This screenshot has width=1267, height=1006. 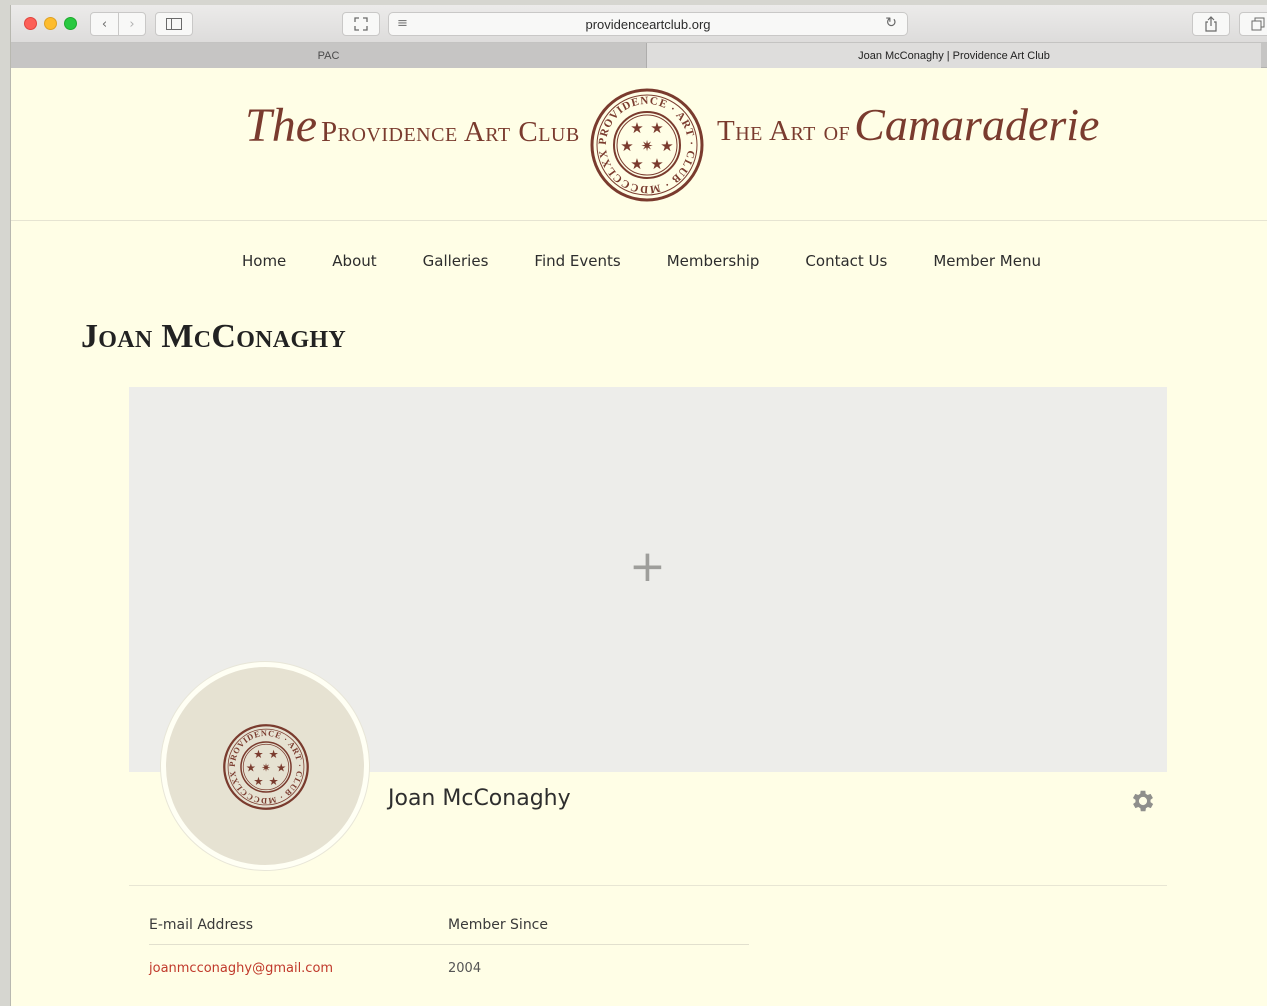 I want to click on site-tagline: The Art of Camaraderie, so click(x=908, y=124).